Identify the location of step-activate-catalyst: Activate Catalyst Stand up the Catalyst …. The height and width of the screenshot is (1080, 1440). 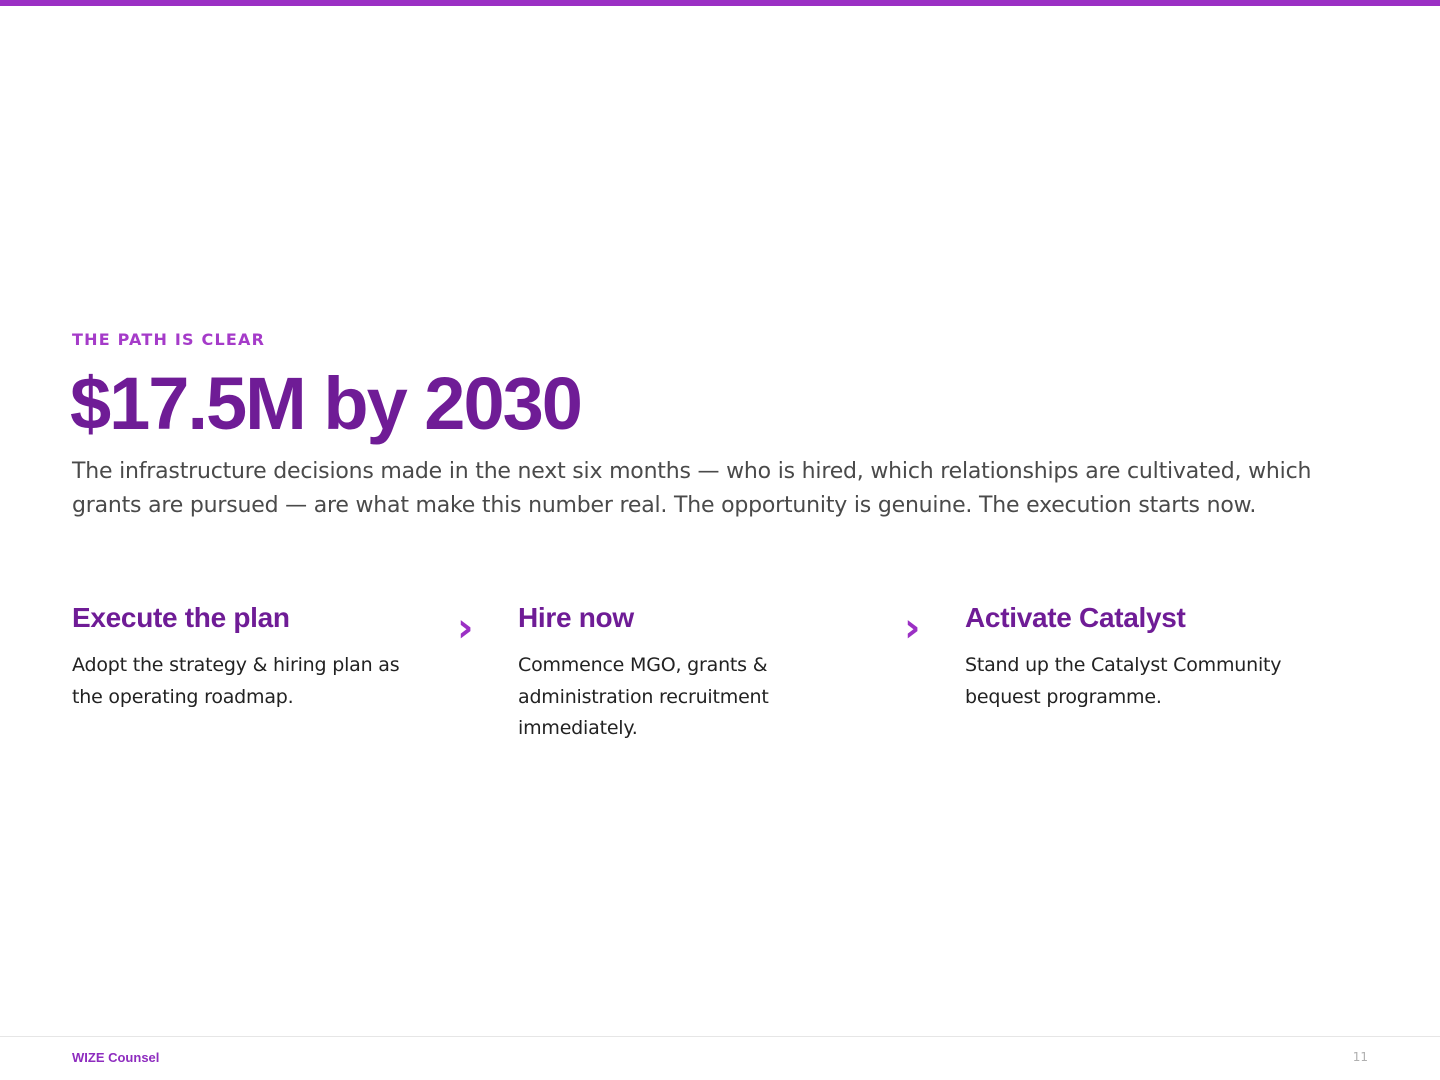
(1145, 656).